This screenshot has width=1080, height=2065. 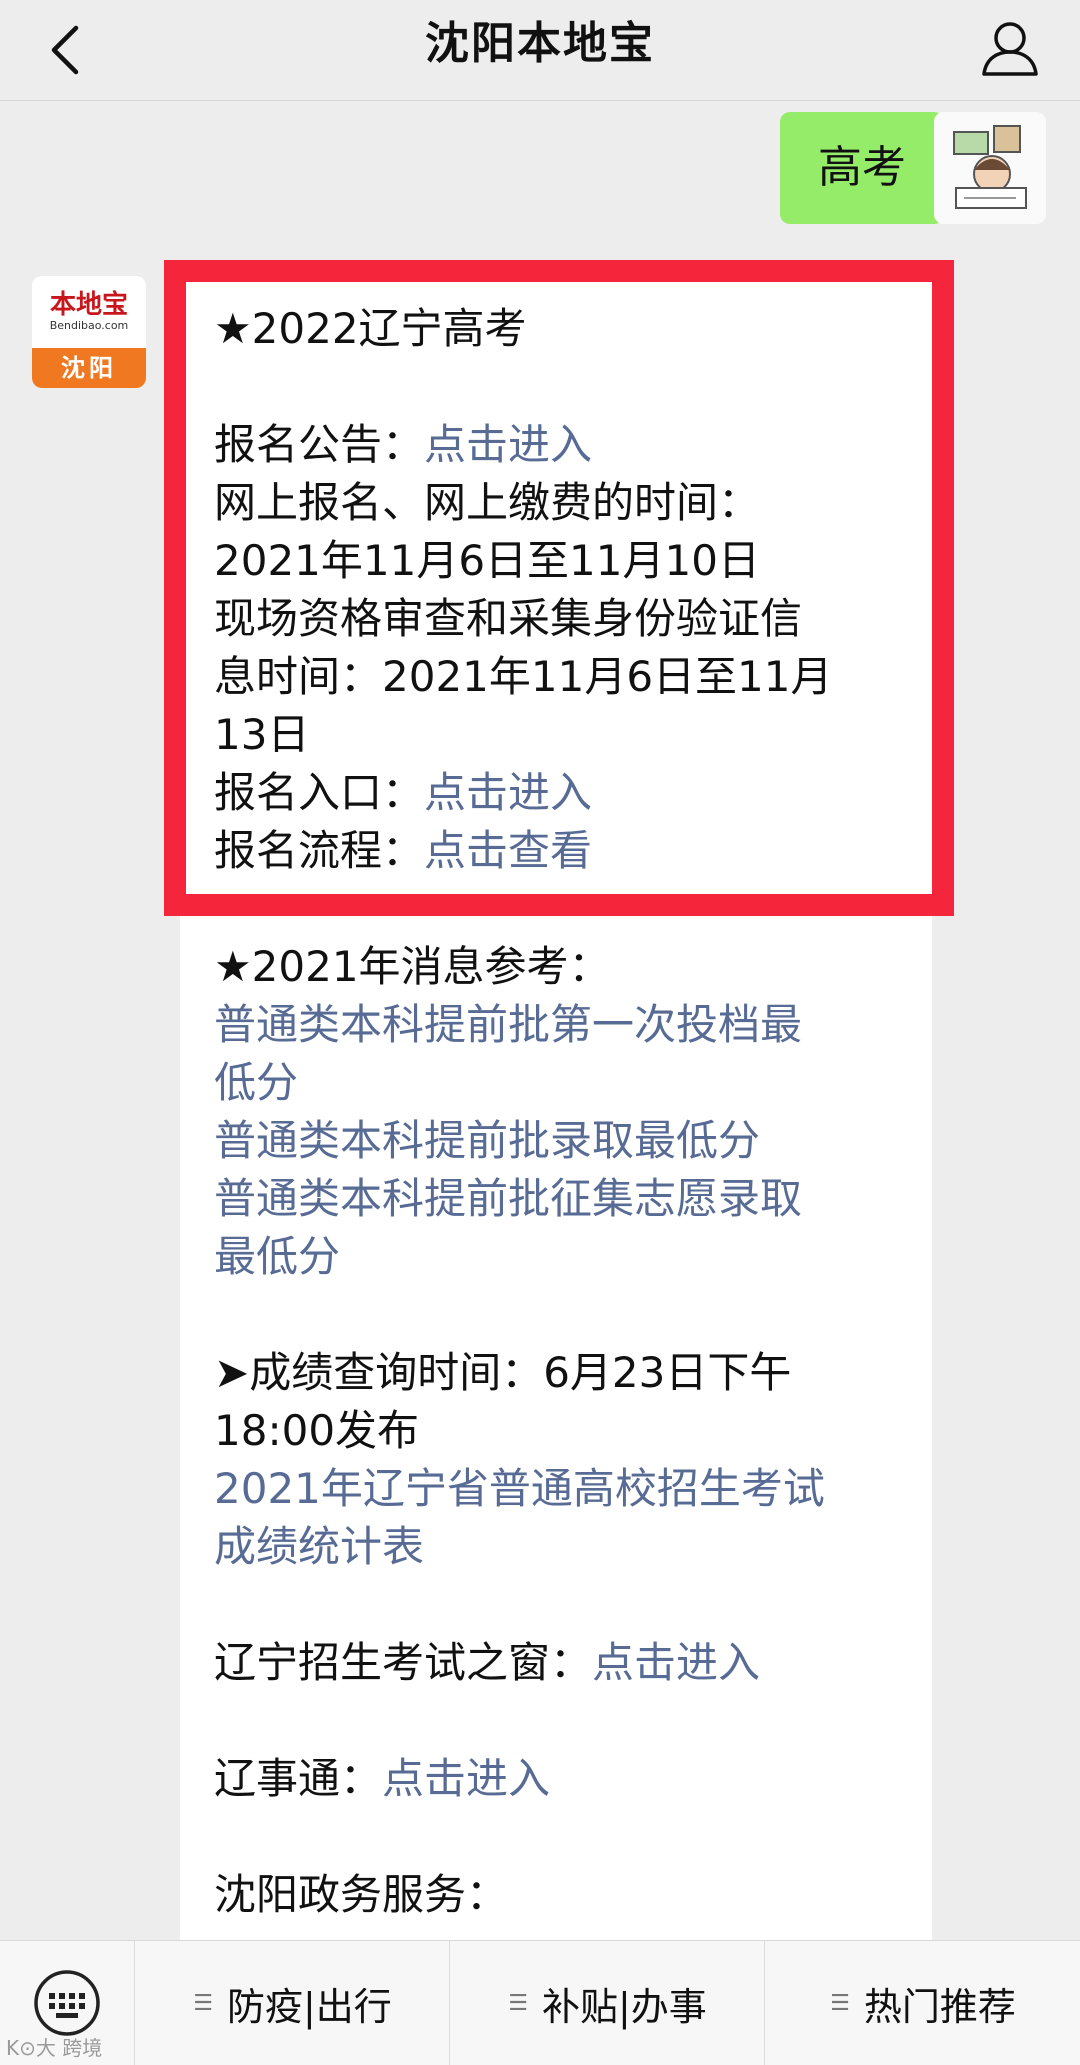 I want to click on cartoon-study-avatar-icon, so click(x=990, y=168).